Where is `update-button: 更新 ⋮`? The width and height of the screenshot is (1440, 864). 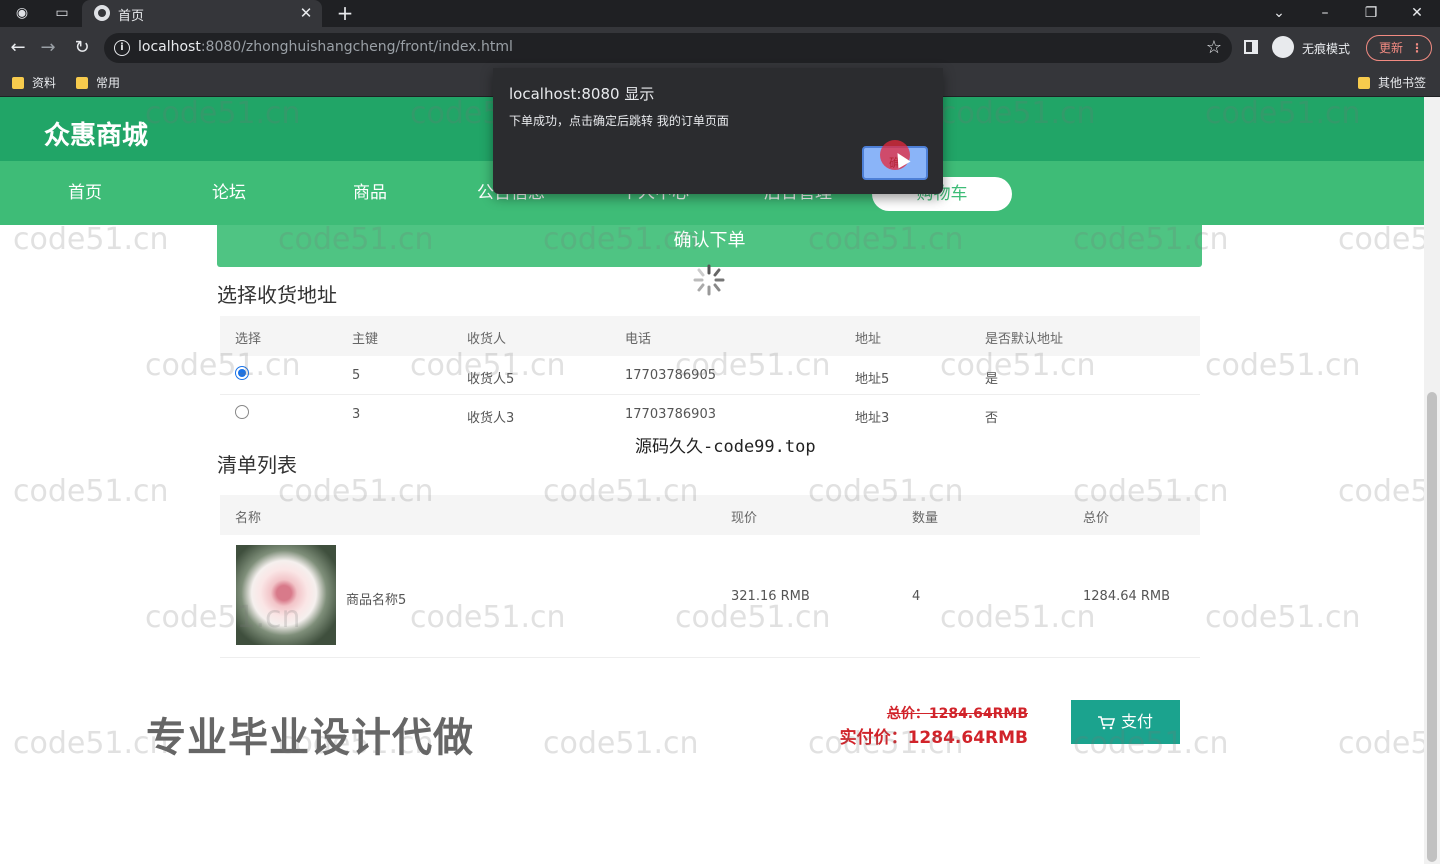
update-button: 更新 ⋮ is located at coordinates (1399, 48).